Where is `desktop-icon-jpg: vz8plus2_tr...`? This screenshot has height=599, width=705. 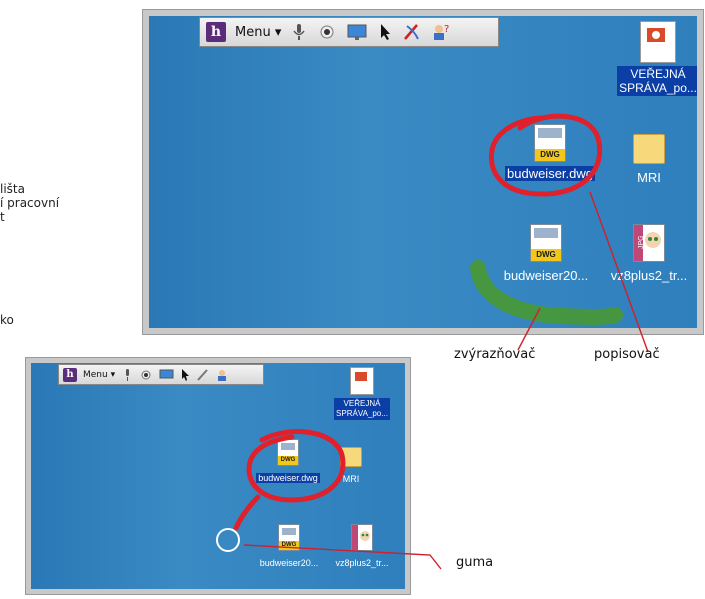
desktop-icon-jpg: vz8plus2_tr... is located at coordinates (362, 547).